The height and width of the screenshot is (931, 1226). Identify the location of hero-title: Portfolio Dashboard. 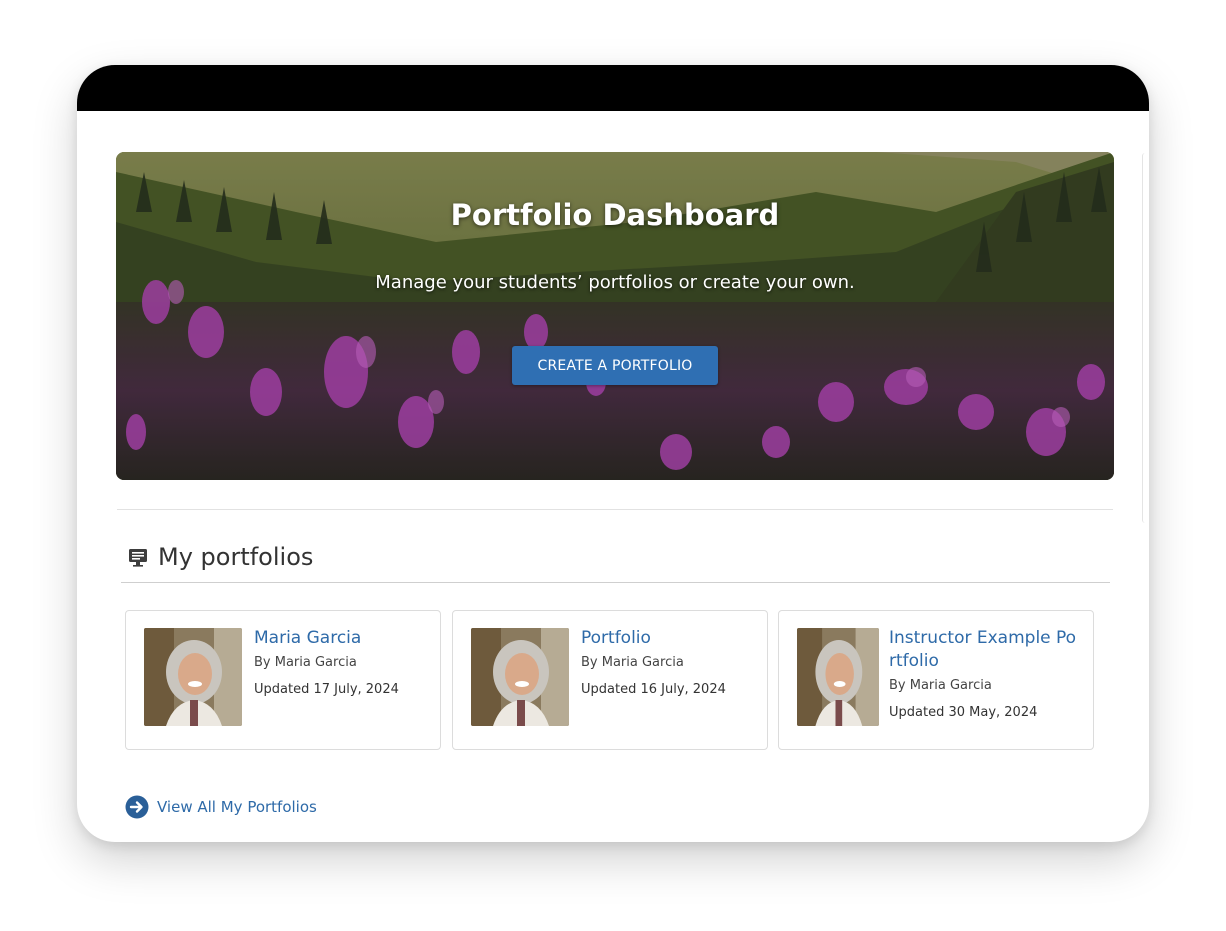
(615, 215).